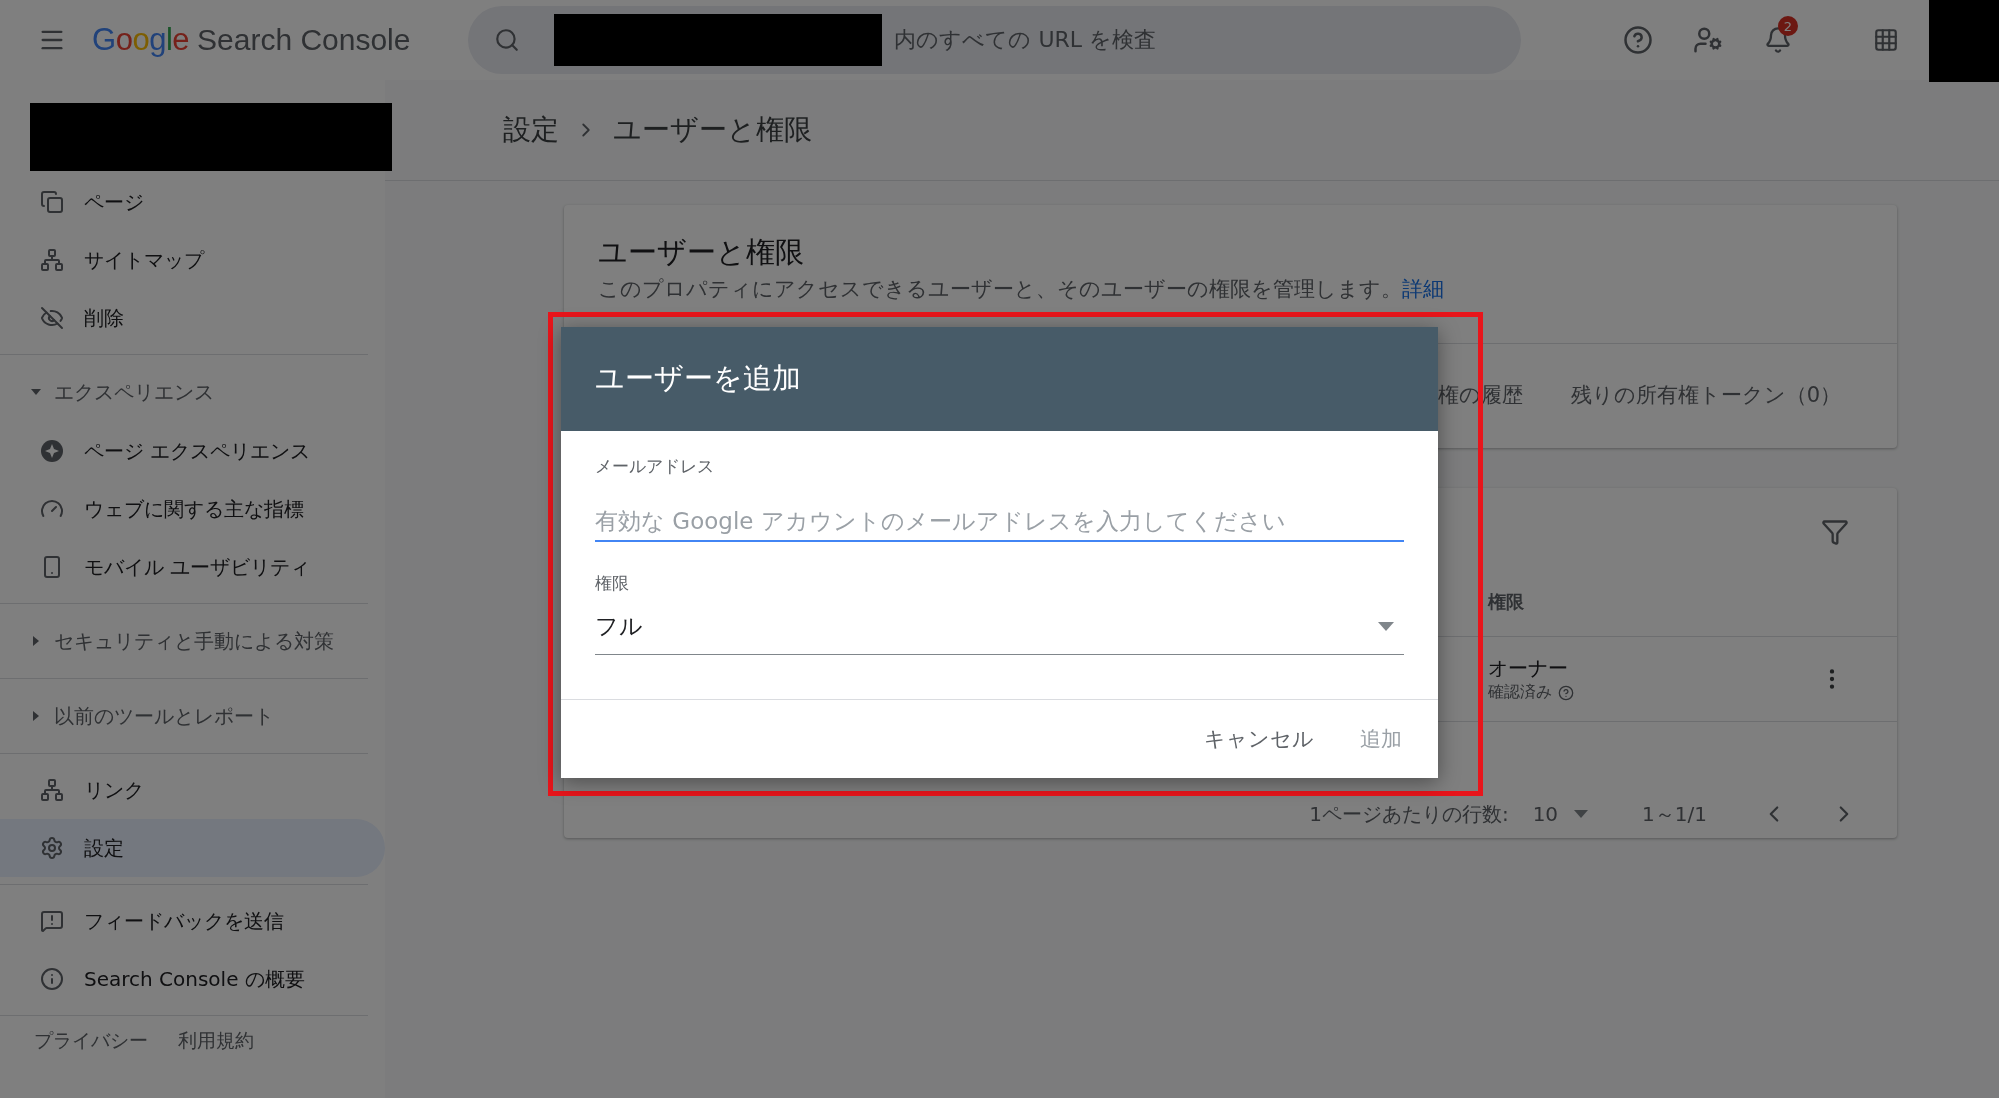  Describe the element at coordinates (184, 392) in the screenshot. I see `section-header: エクスペリエンス` at that location.